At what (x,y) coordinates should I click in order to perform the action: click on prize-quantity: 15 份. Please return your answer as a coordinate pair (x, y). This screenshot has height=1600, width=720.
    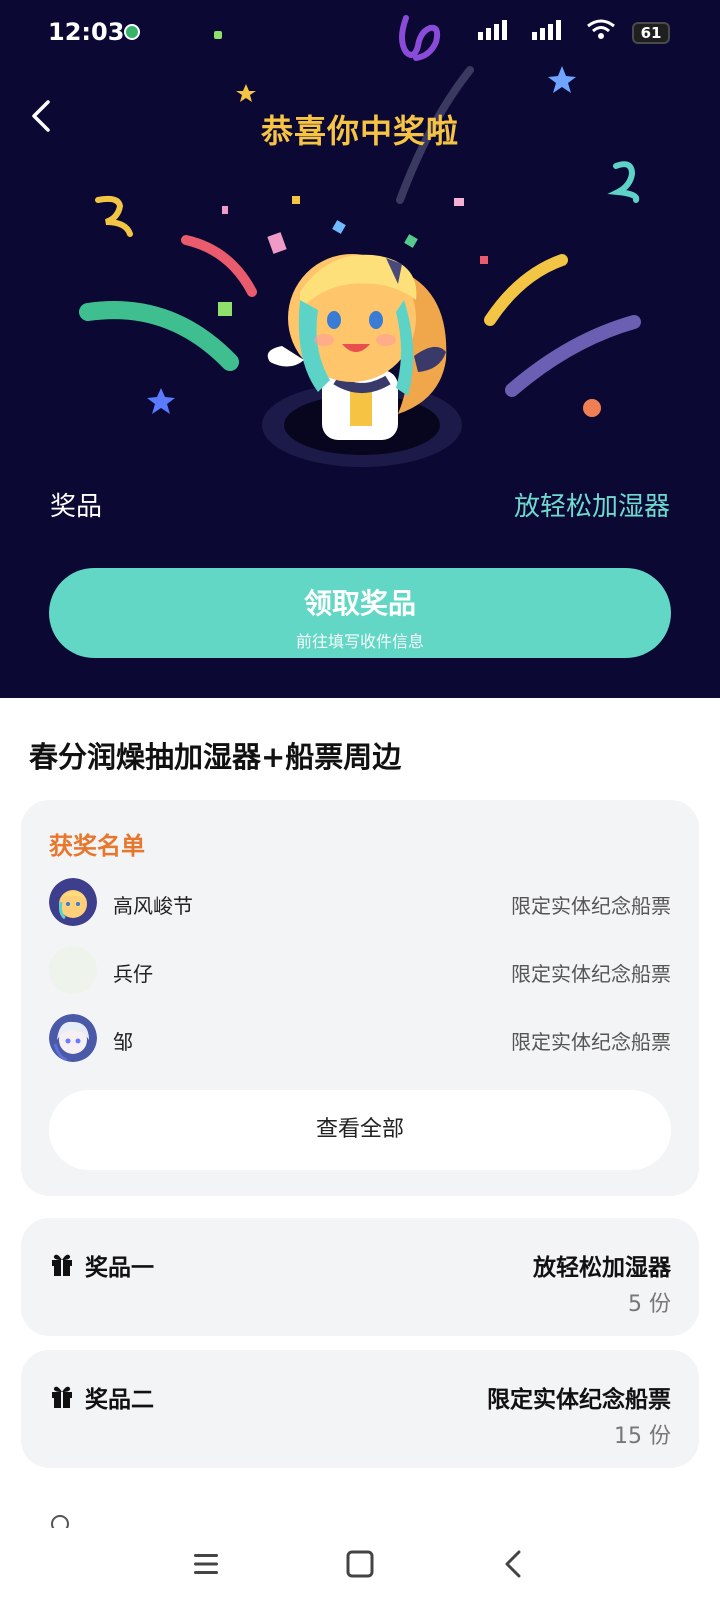
    Looking at the image, I should click on (642, 1436).